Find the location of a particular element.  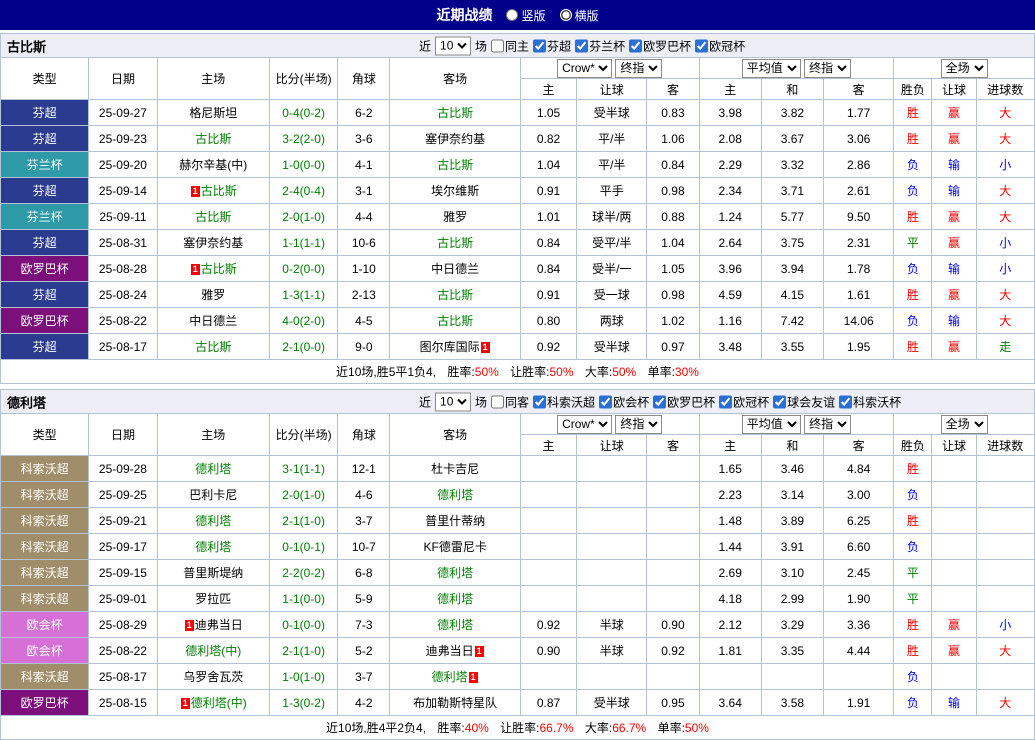

score-cell: 2-4(0-4) is located at coordinates (303, 190).